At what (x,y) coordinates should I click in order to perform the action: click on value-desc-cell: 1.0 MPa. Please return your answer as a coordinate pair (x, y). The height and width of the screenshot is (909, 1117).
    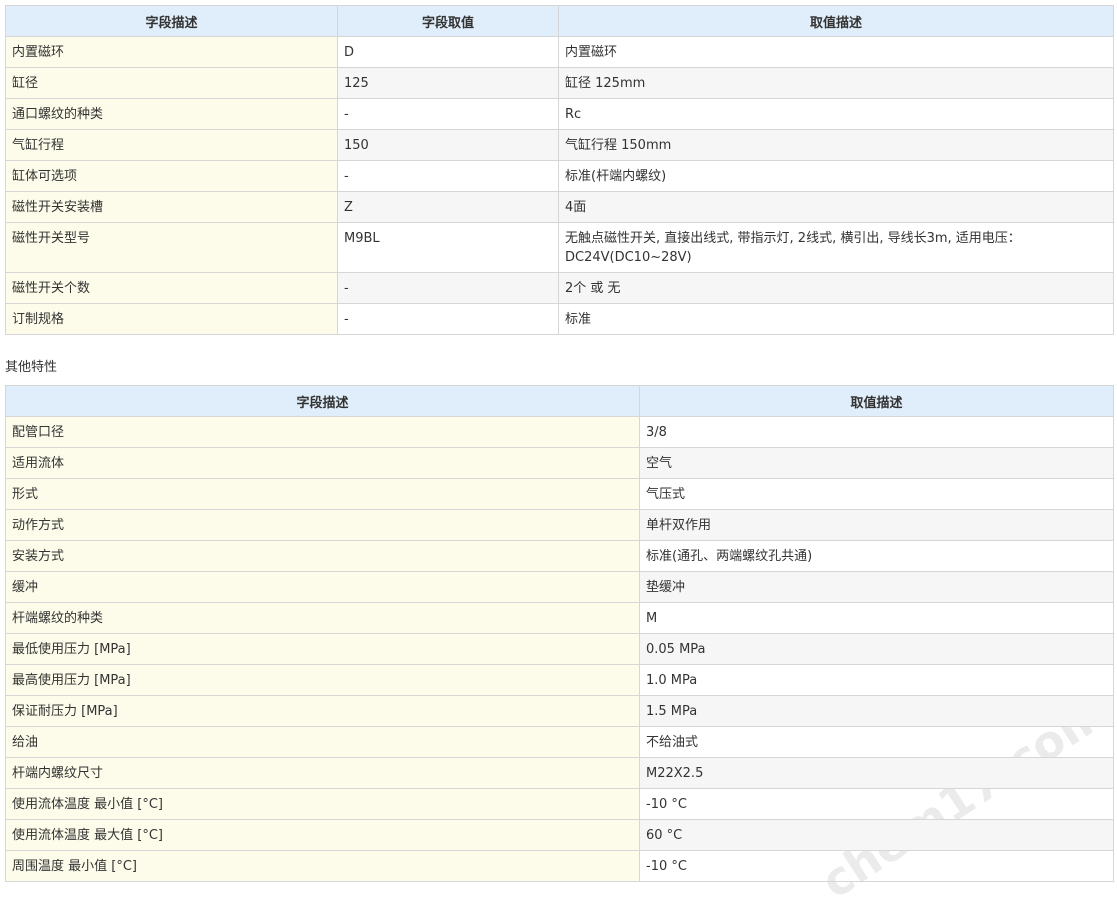
    Looking at the image, I should click on (876, 680).